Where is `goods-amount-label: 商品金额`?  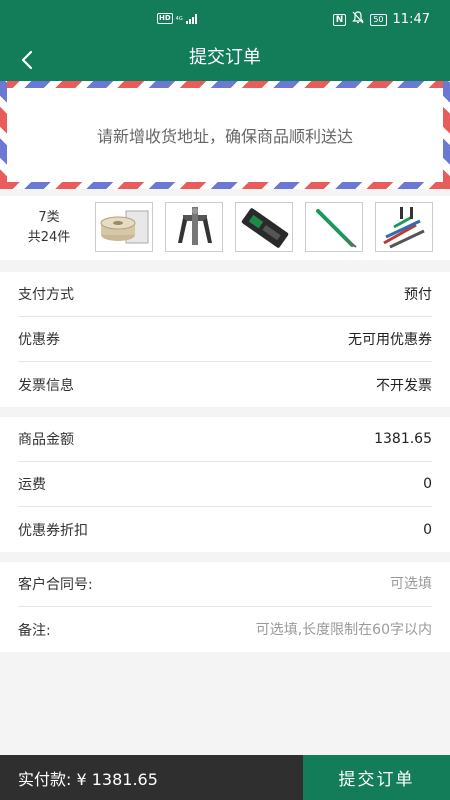
goods-amount-label: 商品金额 is located at coordinates (46, 440).